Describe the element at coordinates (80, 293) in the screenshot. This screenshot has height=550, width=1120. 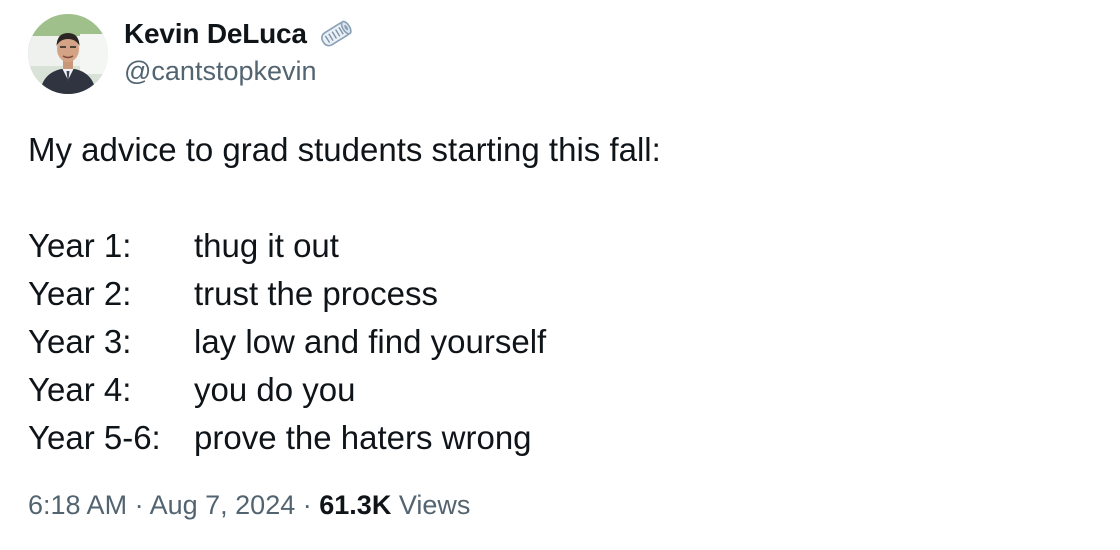
I see `year-label: Year 2:` at that location.